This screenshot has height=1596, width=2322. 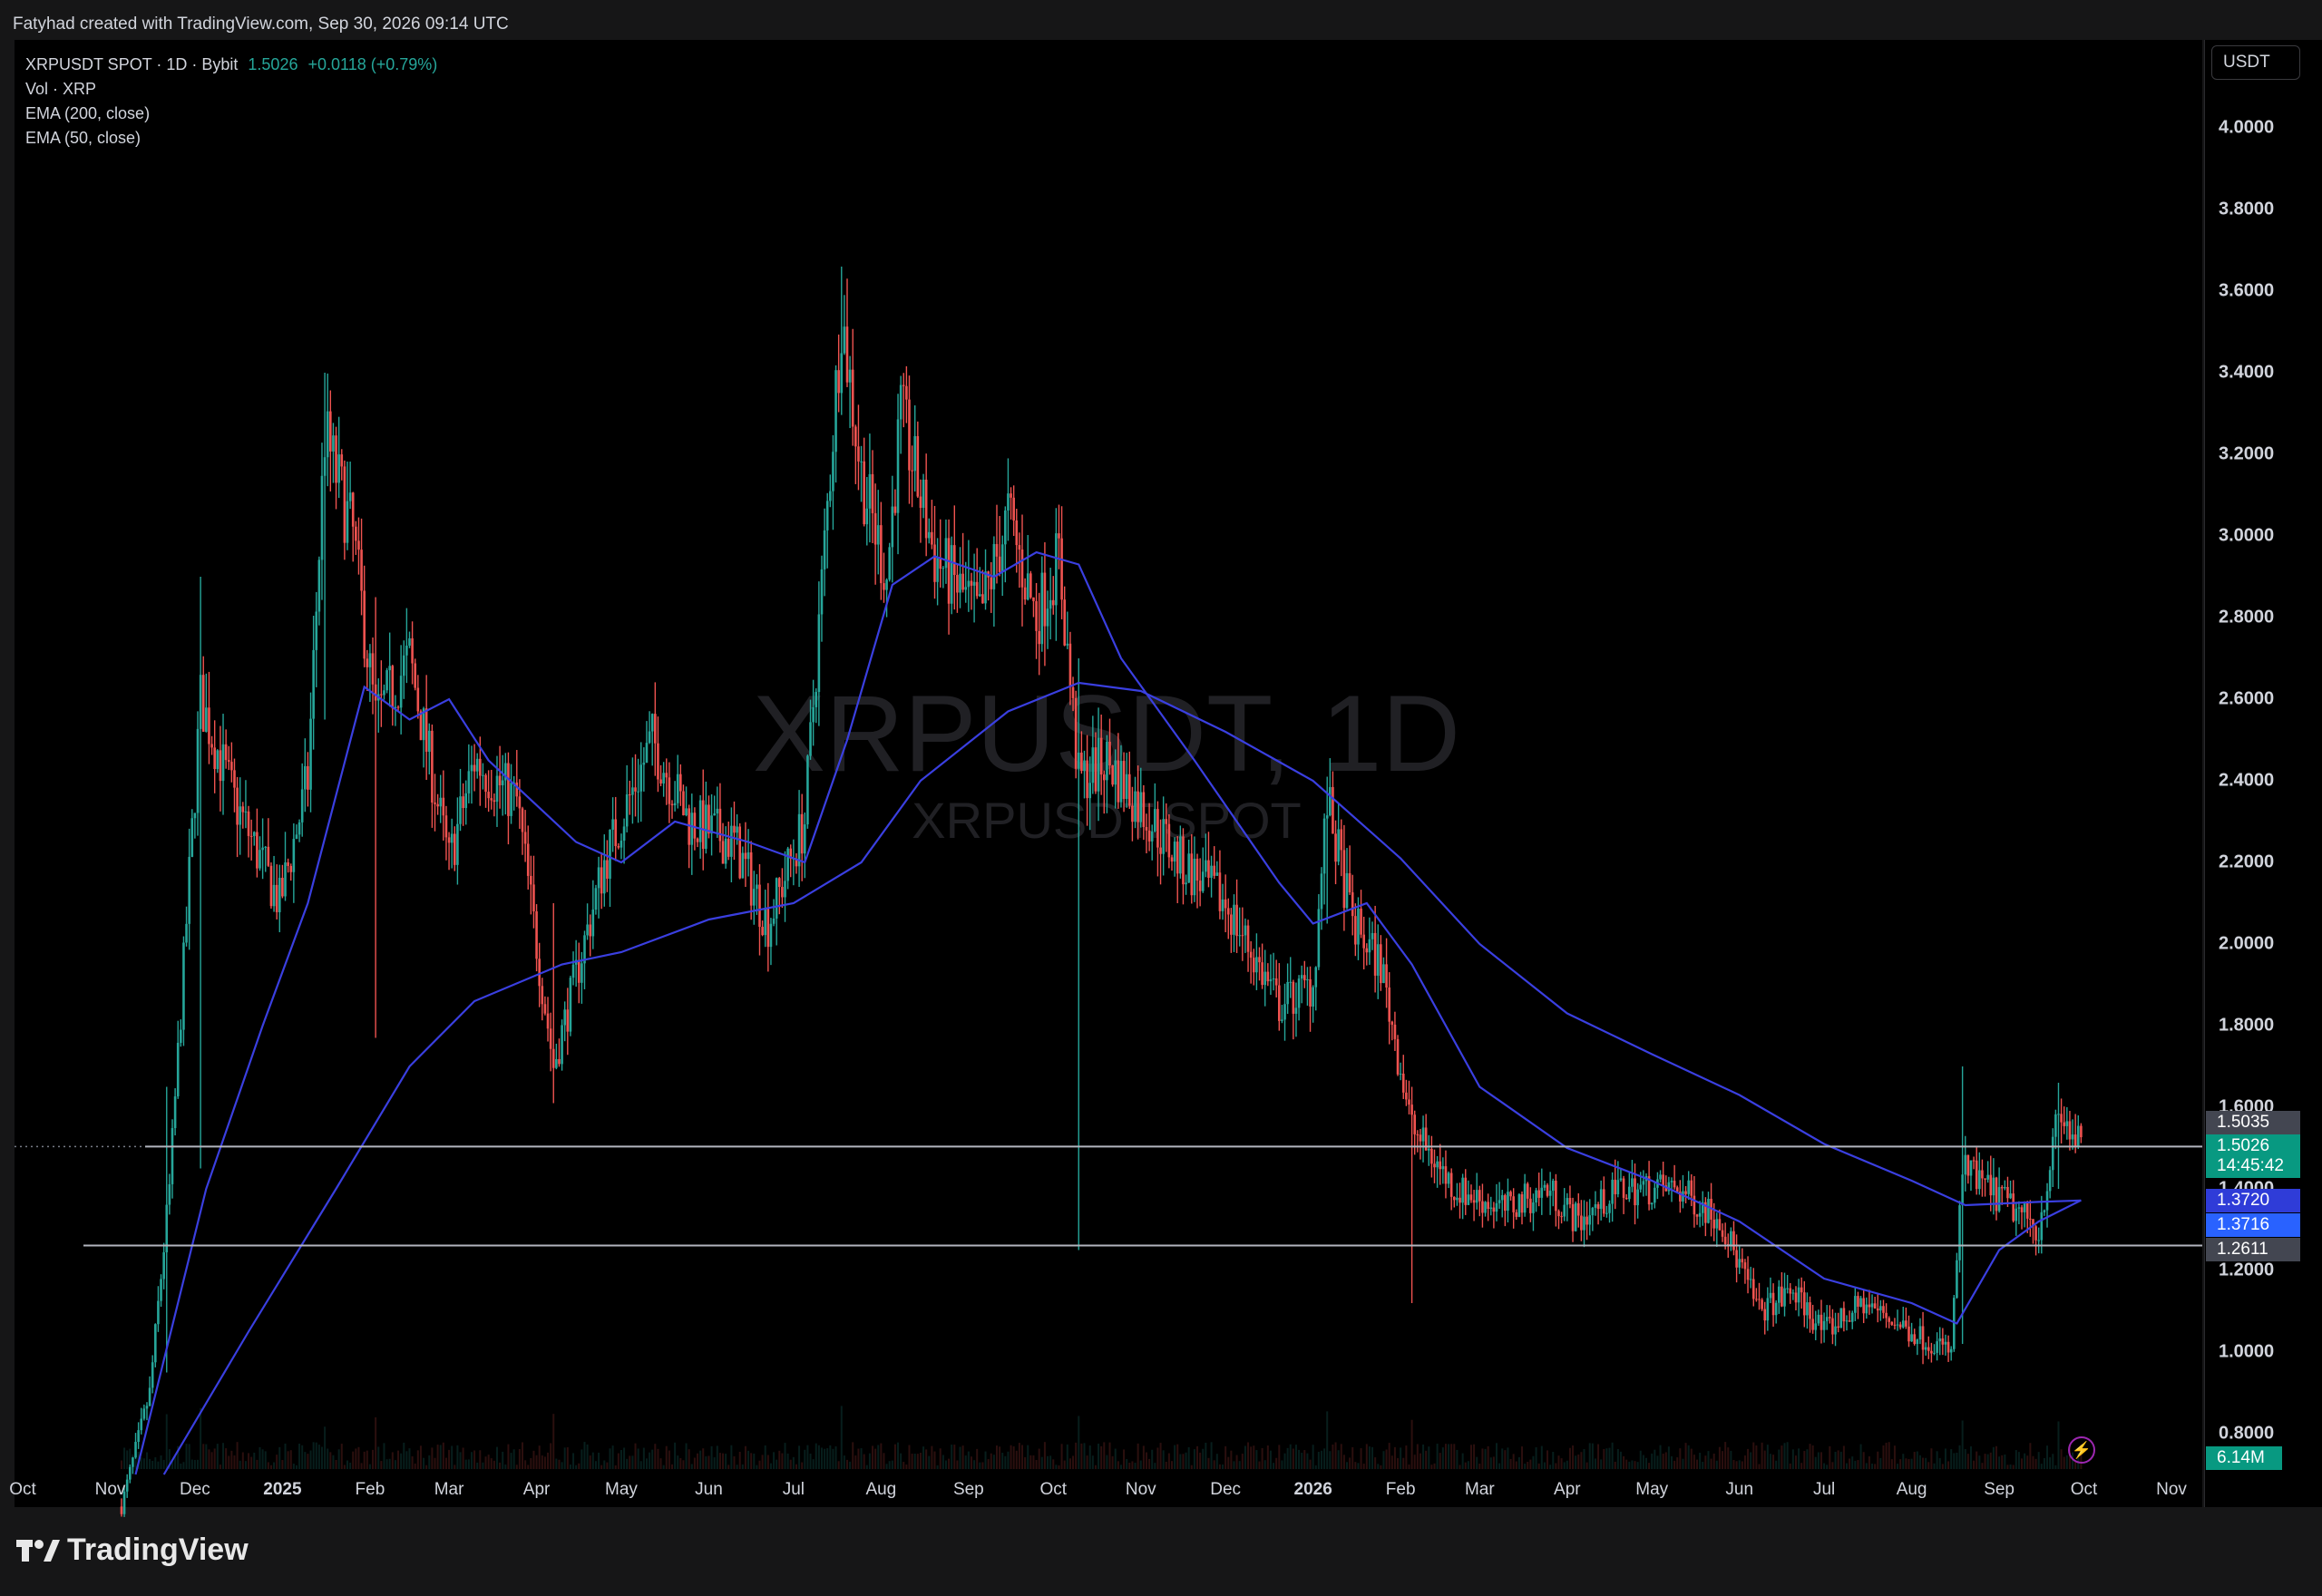 I want to click on level-low-tag: 1.2611, so click(x=2253, y=1249).